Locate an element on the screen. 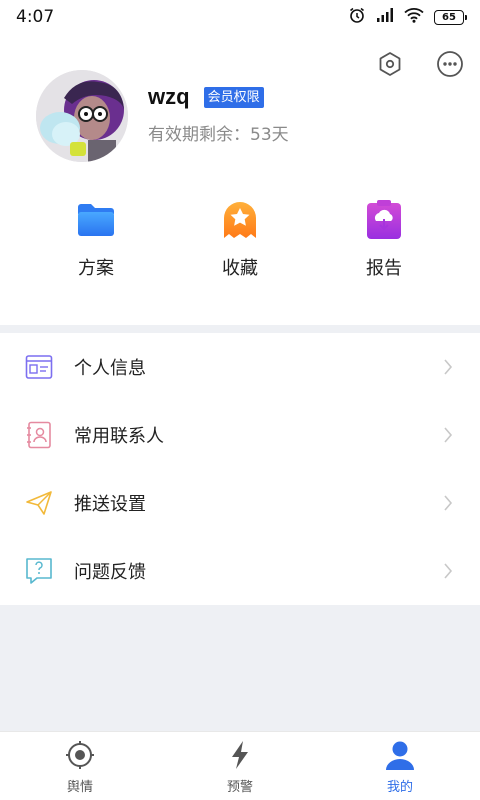  target-icon is located at coordinates (80, 755).